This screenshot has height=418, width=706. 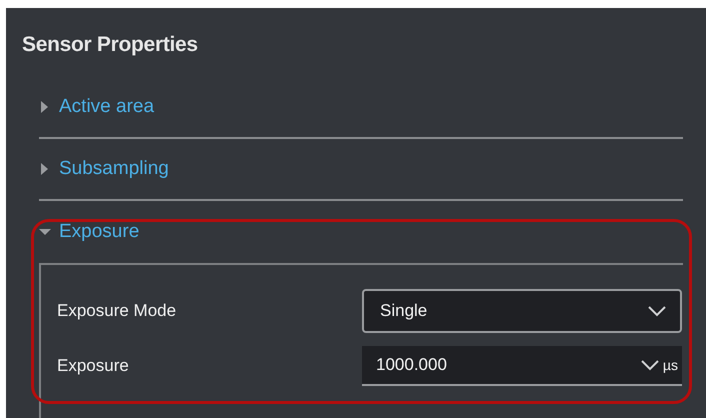 I want to click on section-header: Exposure, so click(x=99, y=232).